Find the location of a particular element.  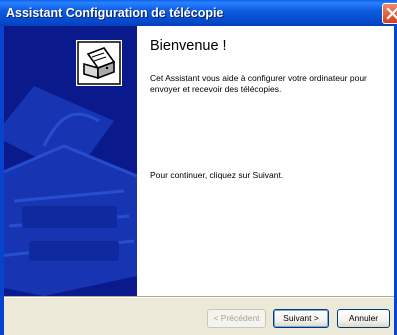

close-button is located at coordinates (389, 13).